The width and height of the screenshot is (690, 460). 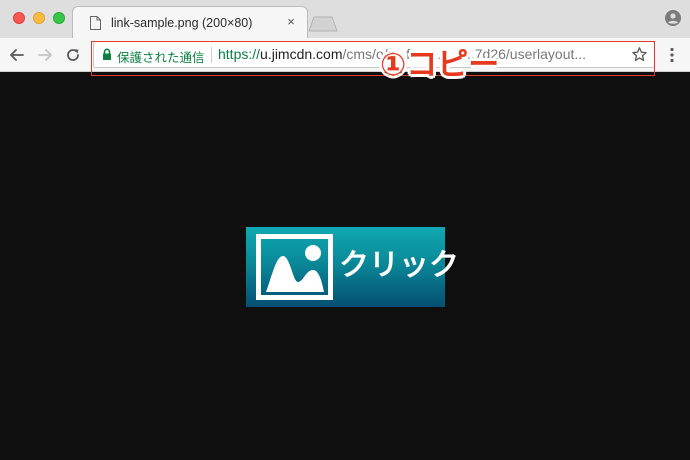 What do you see at coordinates (399, 265) in the screenshot?
I see `link-label: クリック` at bounding box center [399, 265].